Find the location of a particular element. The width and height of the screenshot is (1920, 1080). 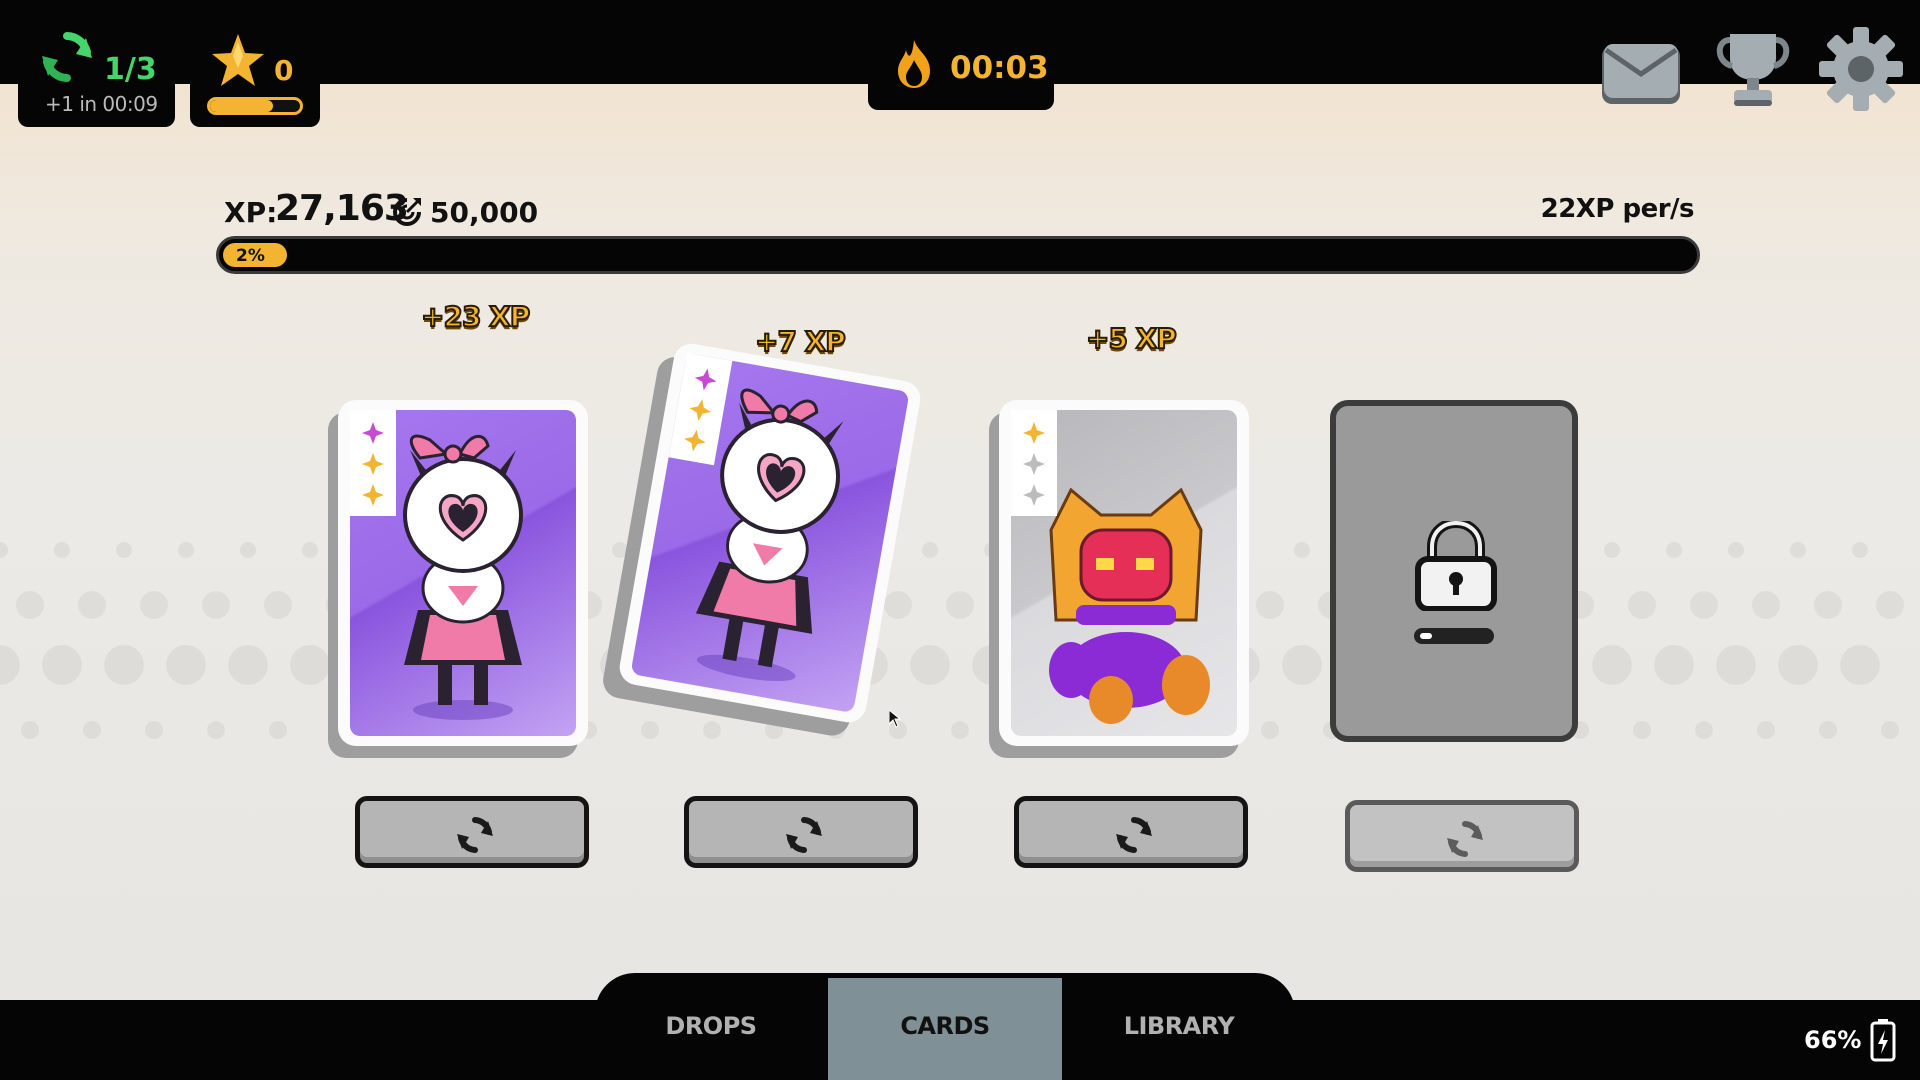

stars-progress-bar is located at coordinates (255, 106).